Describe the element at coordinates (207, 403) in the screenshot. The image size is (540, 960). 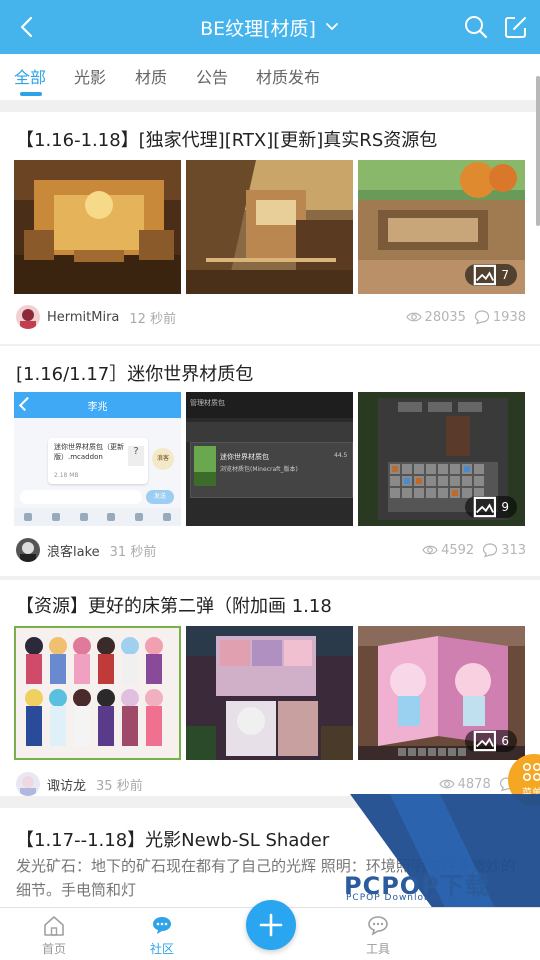
I see `app-top-text: 管理材质包` at that location.